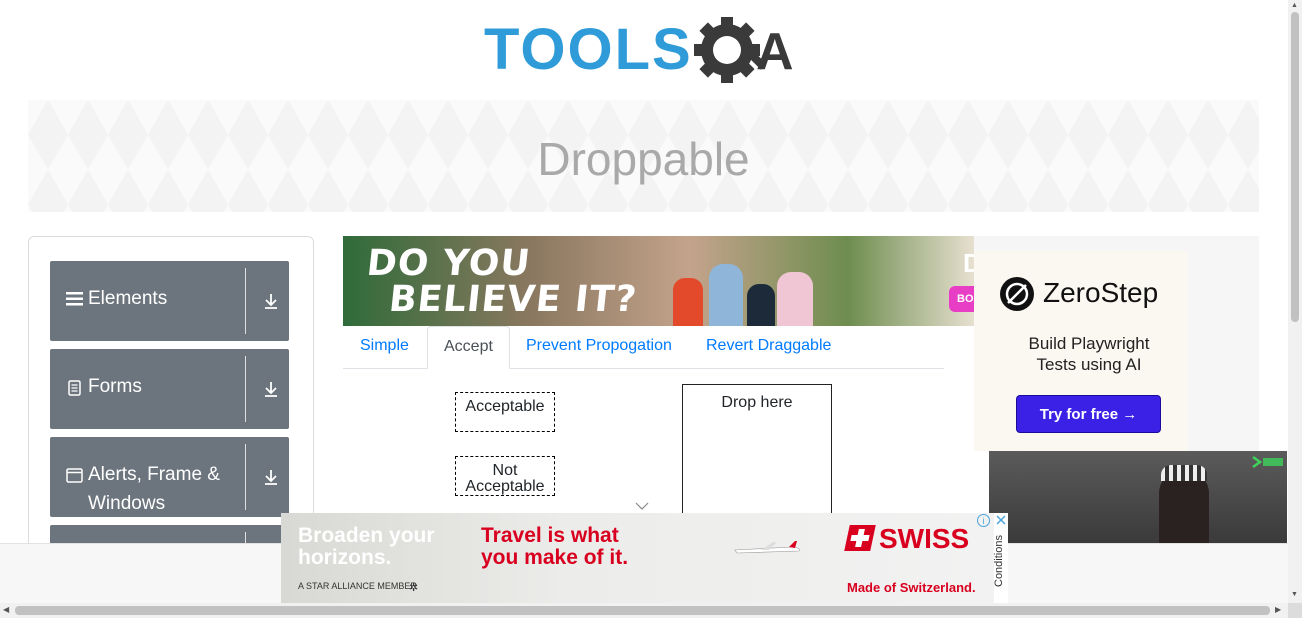 Image resolution: width=1302 pixels, height=618 pixels. Describe the element at coordinates (775, 52) in the screenshot. I see `logo-text-a: A` at that location.